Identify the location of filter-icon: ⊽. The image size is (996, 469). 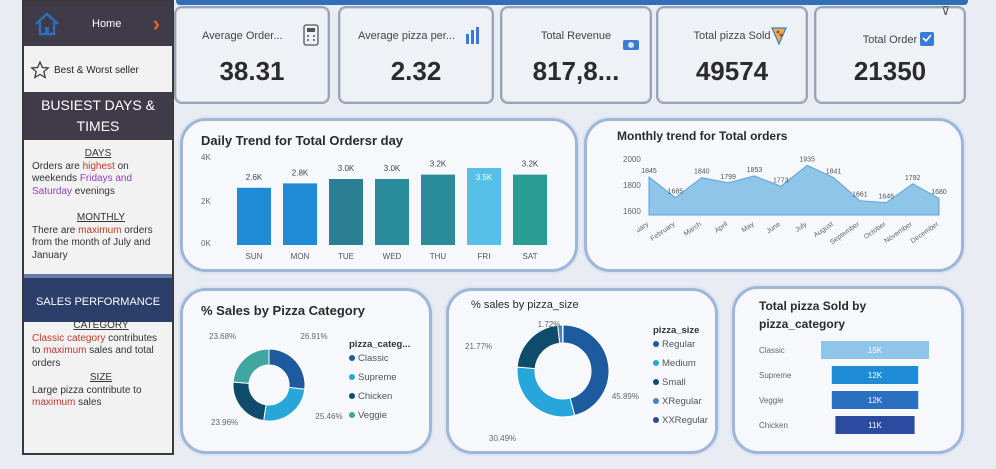
(945, 11).